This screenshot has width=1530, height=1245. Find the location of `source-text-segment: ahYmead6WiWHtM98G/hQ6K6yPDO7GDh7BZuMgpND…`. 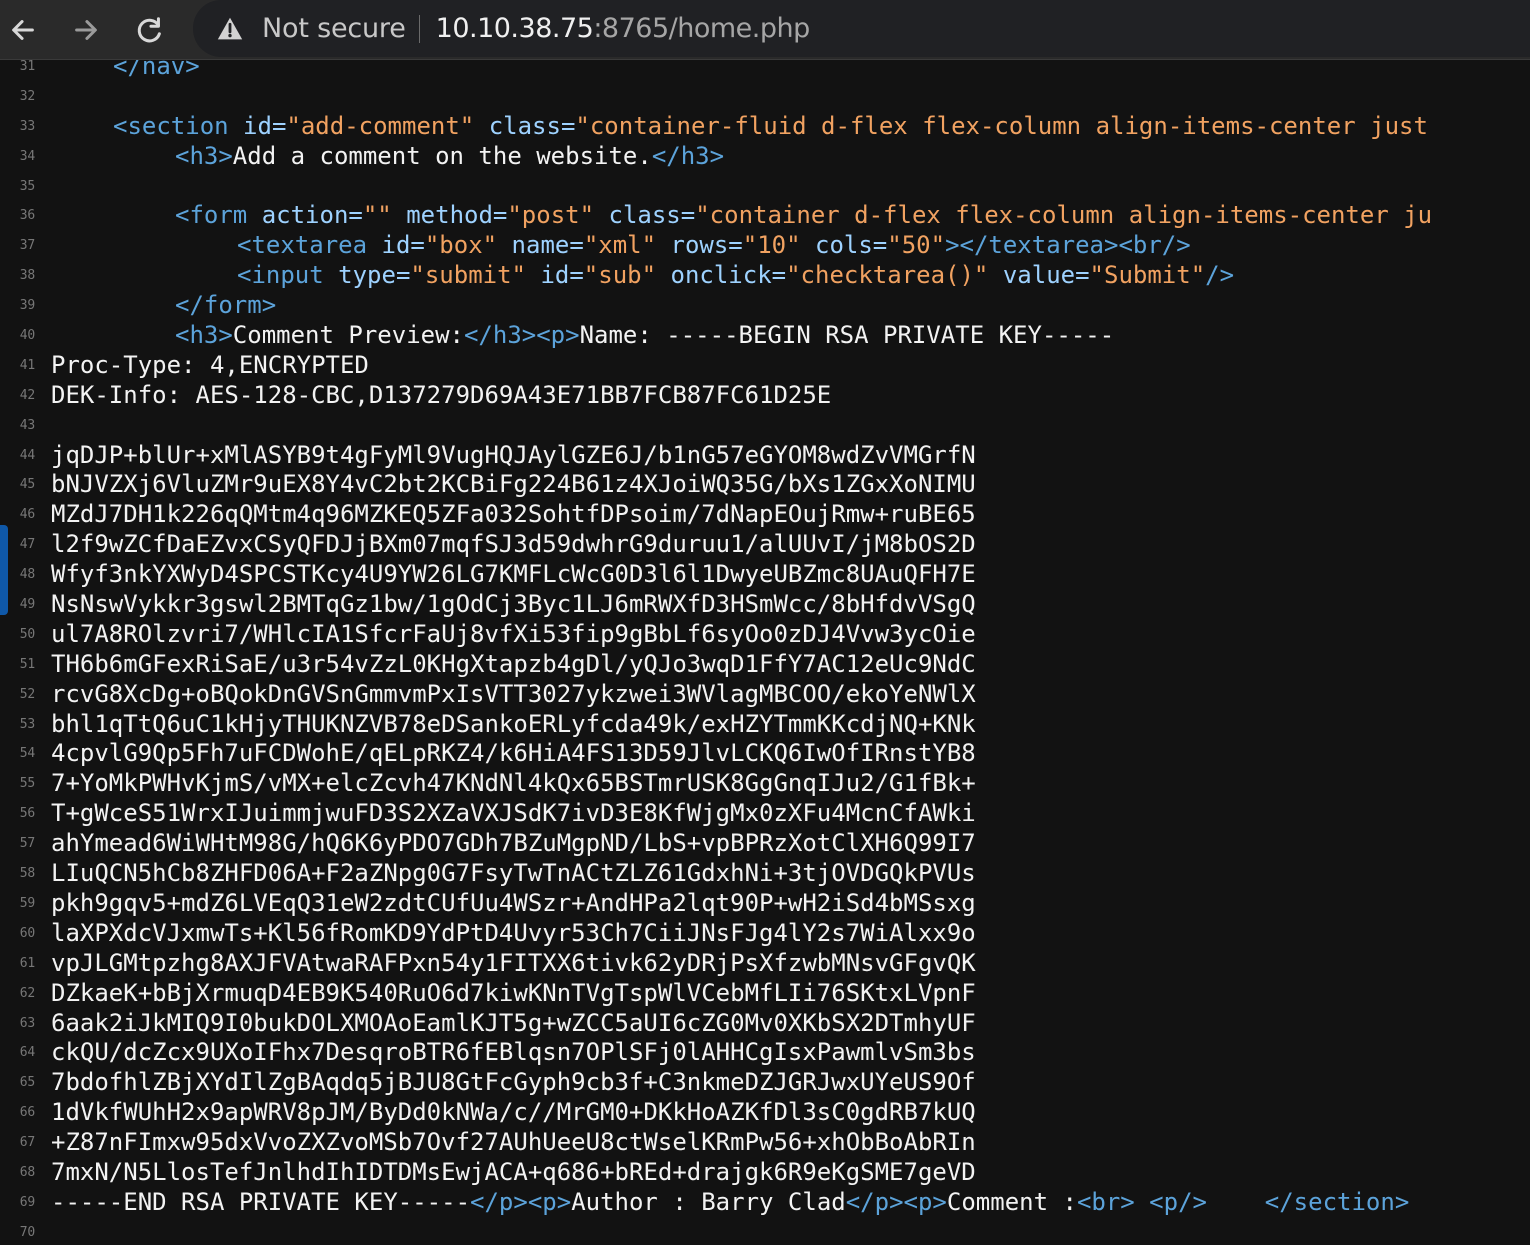

source-text-segment: ahYmead6WiWHtM98G/hQ6K6yPDO7GDh7BZuMgpND… is located at coordinates (513, 843).